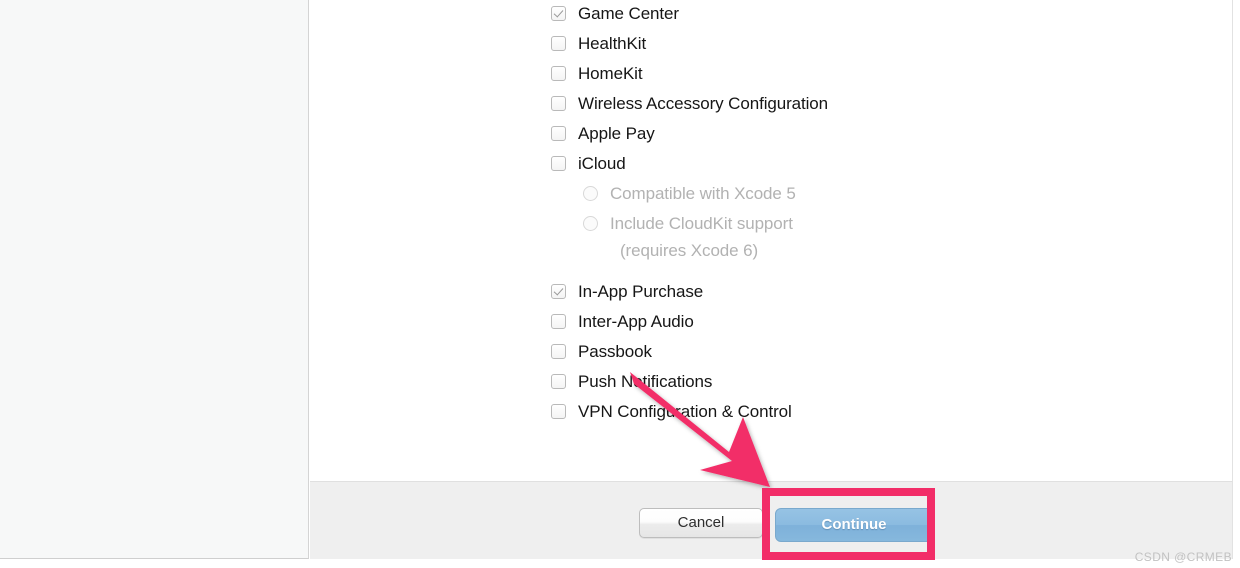 This screenshot has width=1240, height=568. I want to click on capability-label-inter-app-audio: Inter-App Audio, so click(636, 321).